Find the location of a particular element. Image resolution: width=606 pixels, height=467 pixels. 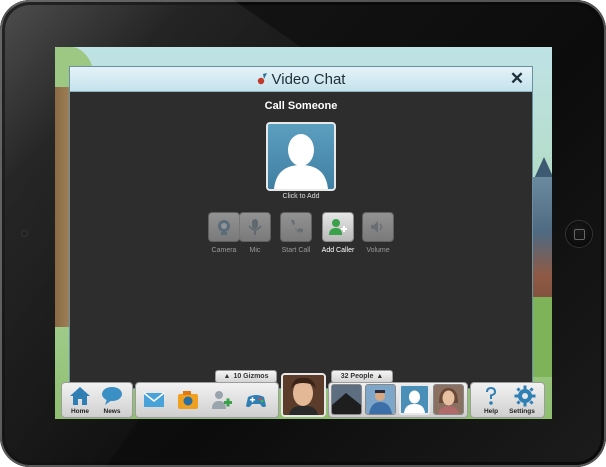

gizmos-tab-label: 10 Gizmos is located at coordinates (251, 376).